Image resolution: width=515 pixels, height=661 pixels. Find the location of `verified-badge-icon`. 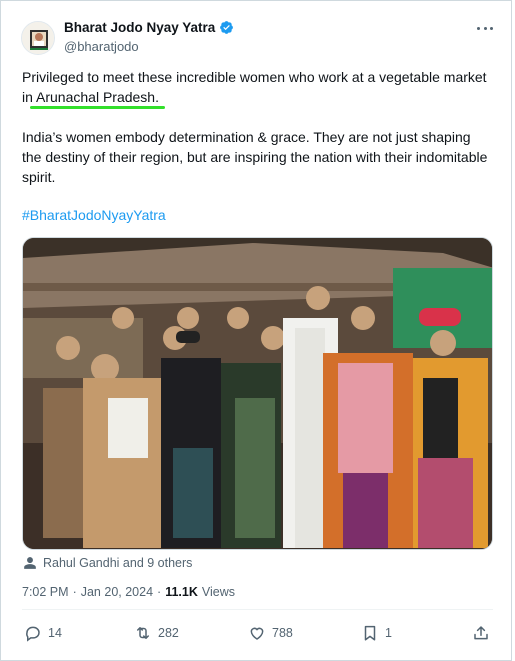

verified-badge-icon is located at coordinates (227, 27).